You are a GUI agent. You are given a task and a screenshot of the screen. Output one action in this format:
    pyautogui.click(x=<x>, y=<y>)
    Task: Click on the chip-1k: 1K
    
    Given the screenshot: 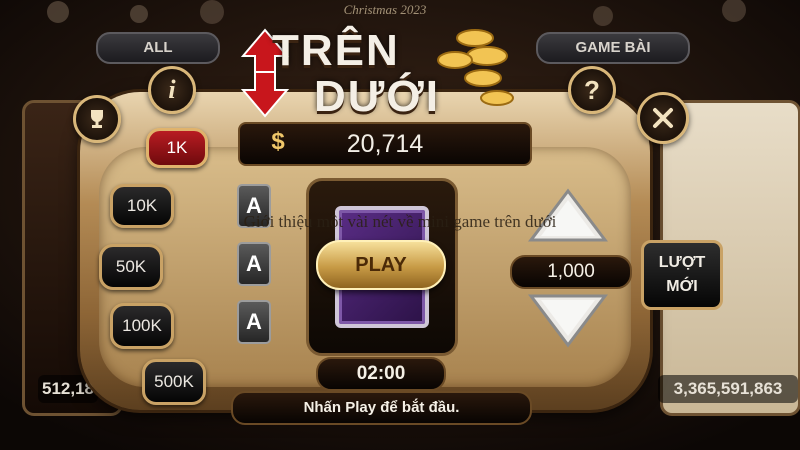 What is the action you would take?
    pyautogui.click(x=177, y=148)
    